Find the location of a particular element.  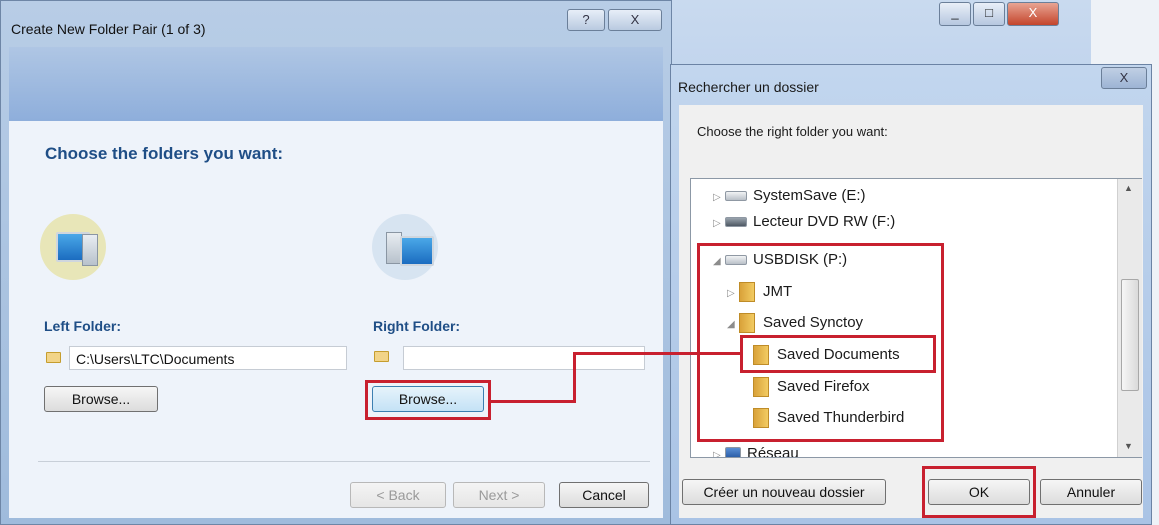

left-computer-icon is located at coordinates (73, 247).